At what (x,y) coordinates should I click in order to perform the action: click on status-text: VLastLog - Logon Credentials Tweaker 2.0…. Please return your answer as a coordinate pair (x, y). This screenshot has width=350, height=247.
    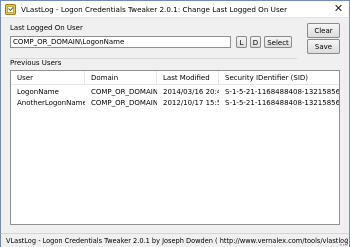
    Looking at the image, I should click on (178, 241).